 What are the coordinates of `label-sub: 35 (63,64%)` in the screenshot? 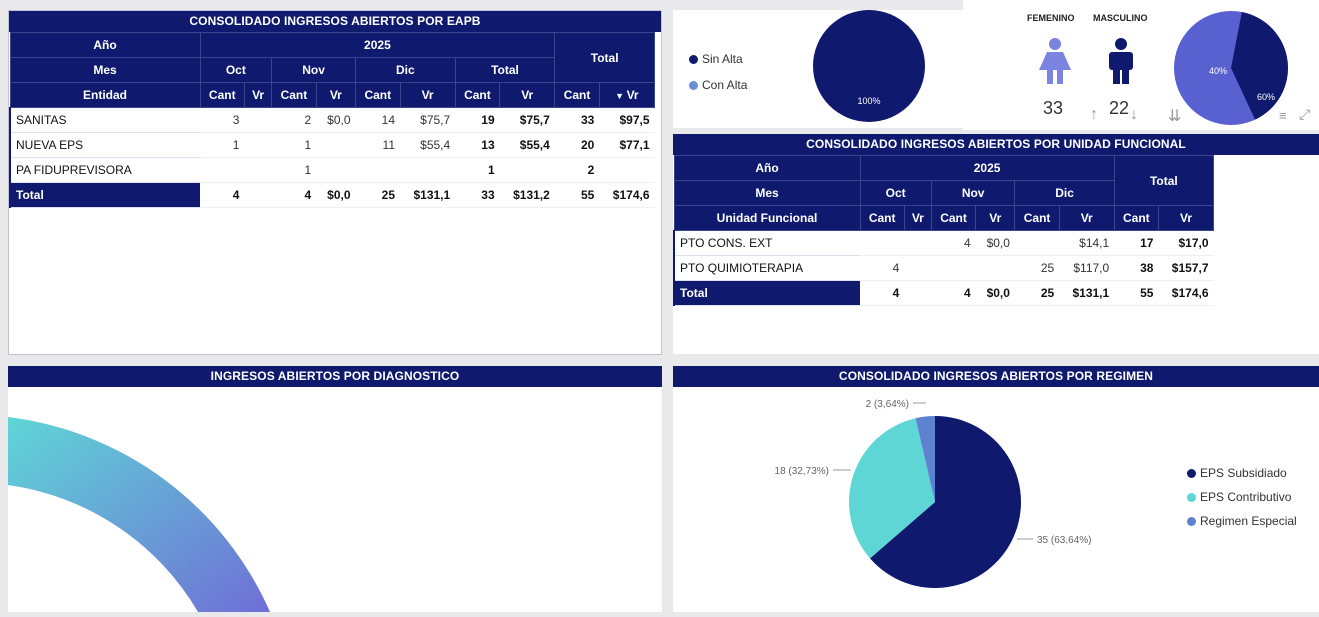 It's located at (1064, 540).